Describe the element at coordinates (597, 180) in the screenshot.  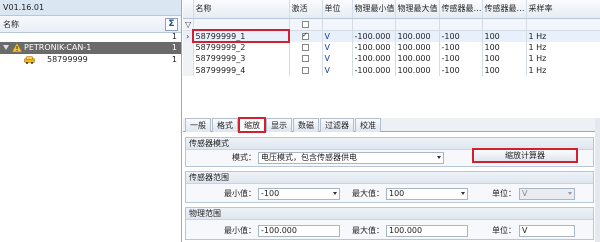
I see `vertical-scrollbar` at that location.